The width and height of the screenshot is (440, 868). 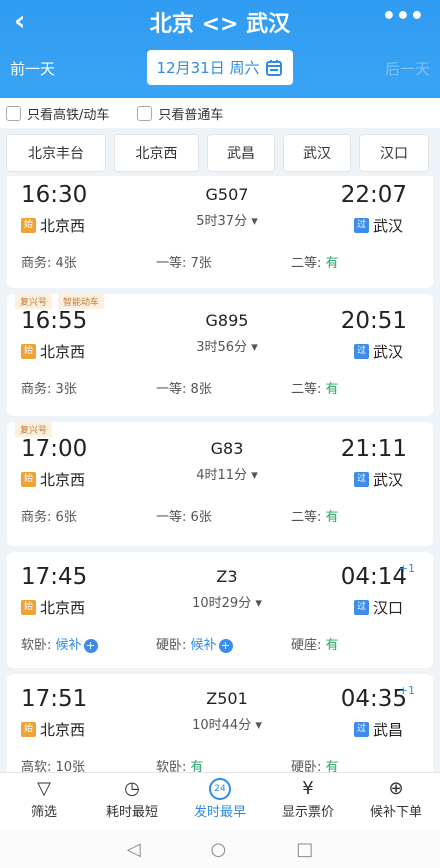 I want to click on train-tags: 复兴号, so click(x=34, y=429).